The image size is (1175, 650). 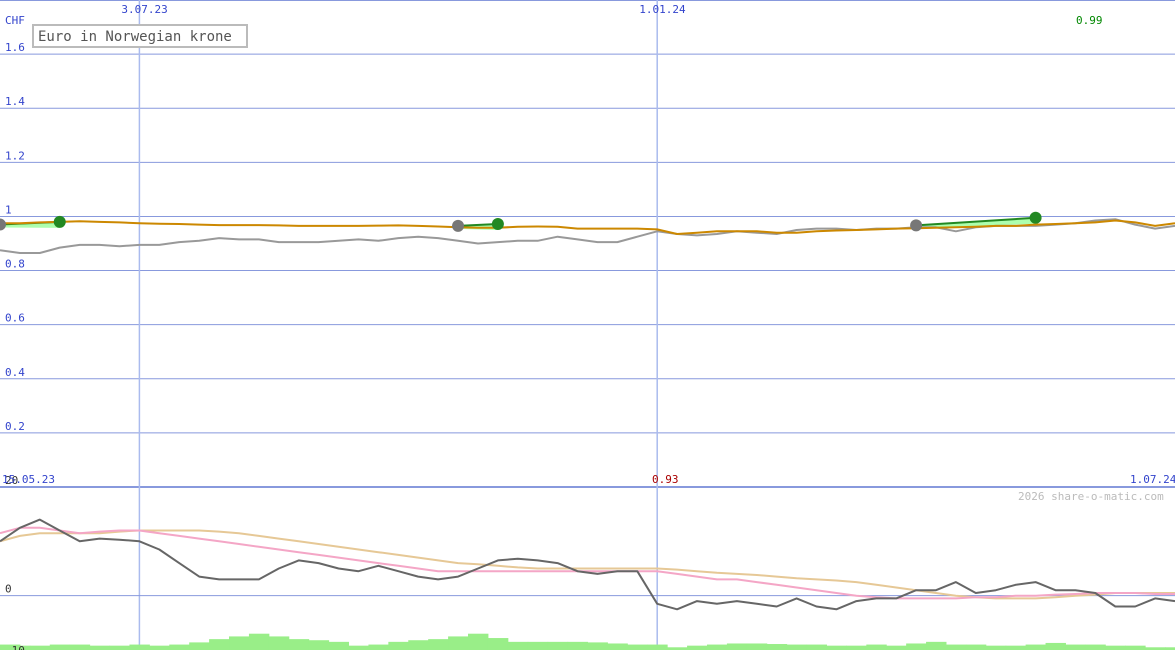 I want to click on osc-tick-label: 0, so click(x=8, y=589).